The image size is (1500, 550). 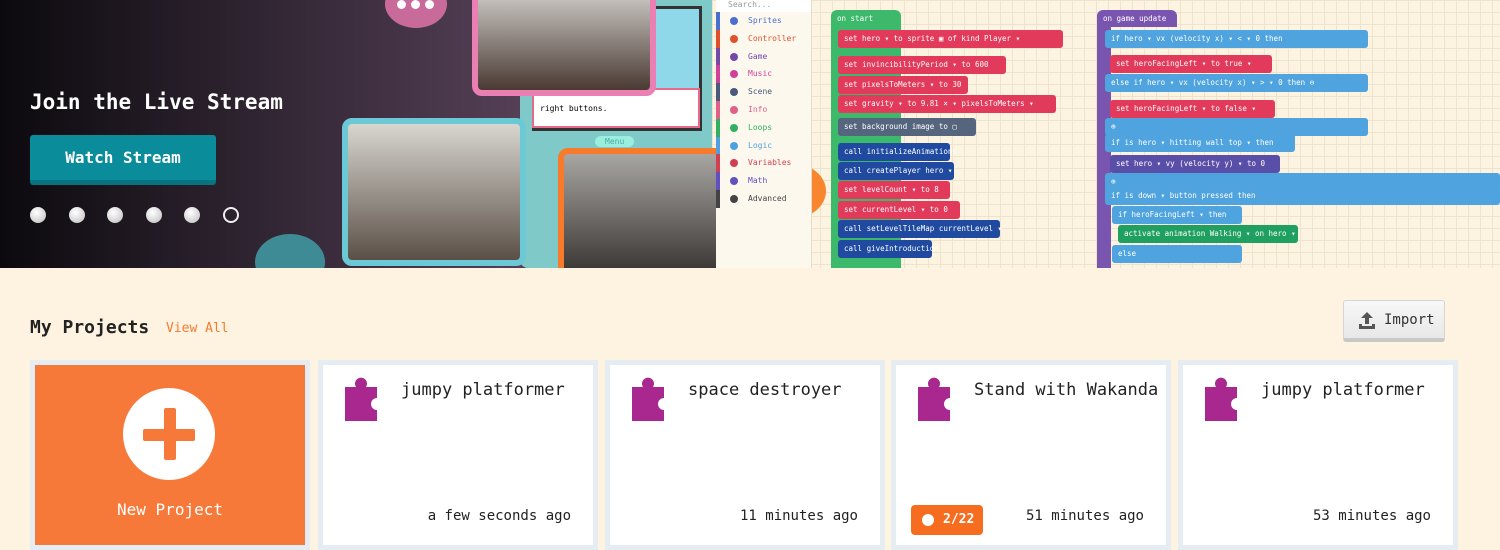 I want to click on category-label: Scene, so click(x=760, y=92).